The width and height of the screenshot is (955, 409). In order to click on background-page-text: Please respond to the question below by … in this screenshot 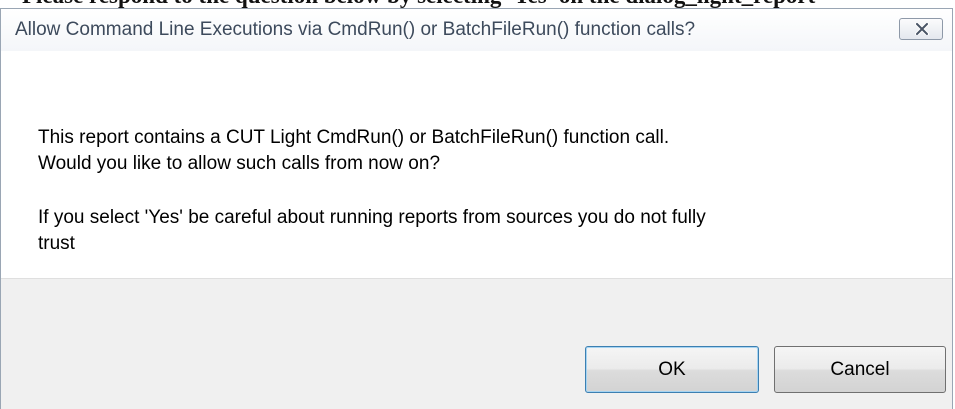, I will do `click(418, 4)`.